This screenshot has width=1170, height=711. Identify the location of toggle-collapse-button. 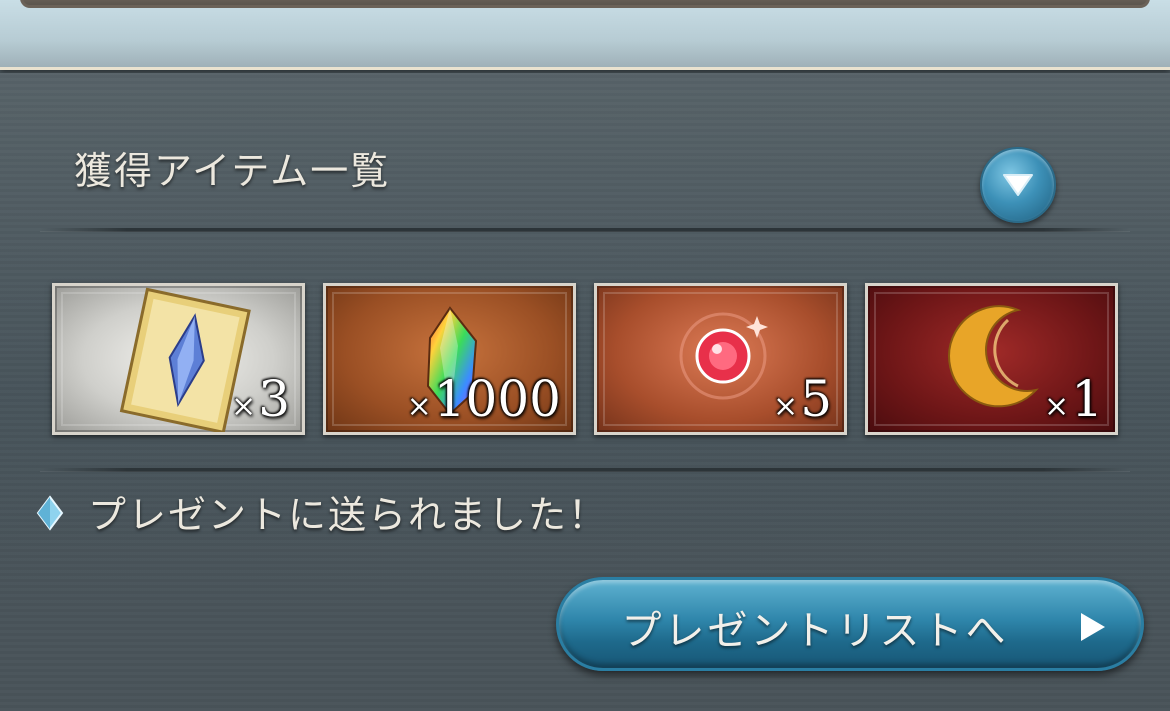
(1018, 185).